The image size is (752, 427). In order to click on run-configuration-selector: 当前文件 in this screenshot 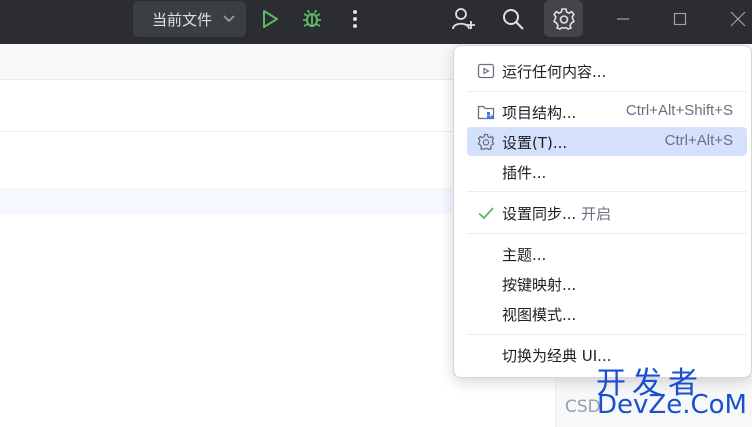, I will do `click(189, 19)`.